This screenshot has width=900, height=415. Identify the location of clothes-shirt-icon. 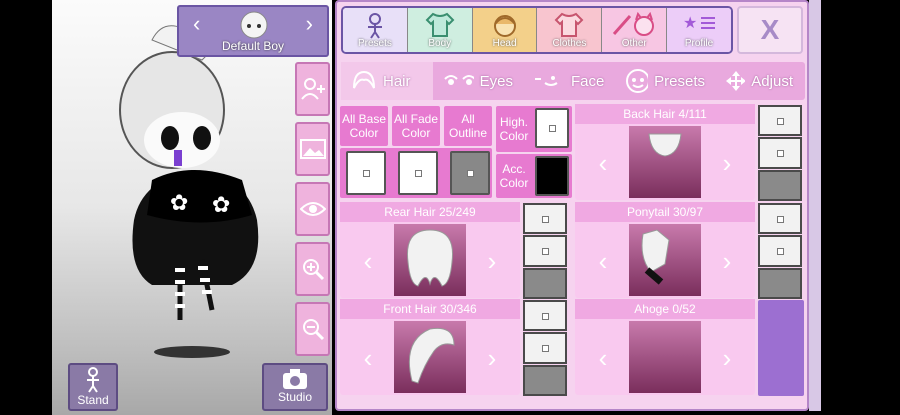
(569, 24).